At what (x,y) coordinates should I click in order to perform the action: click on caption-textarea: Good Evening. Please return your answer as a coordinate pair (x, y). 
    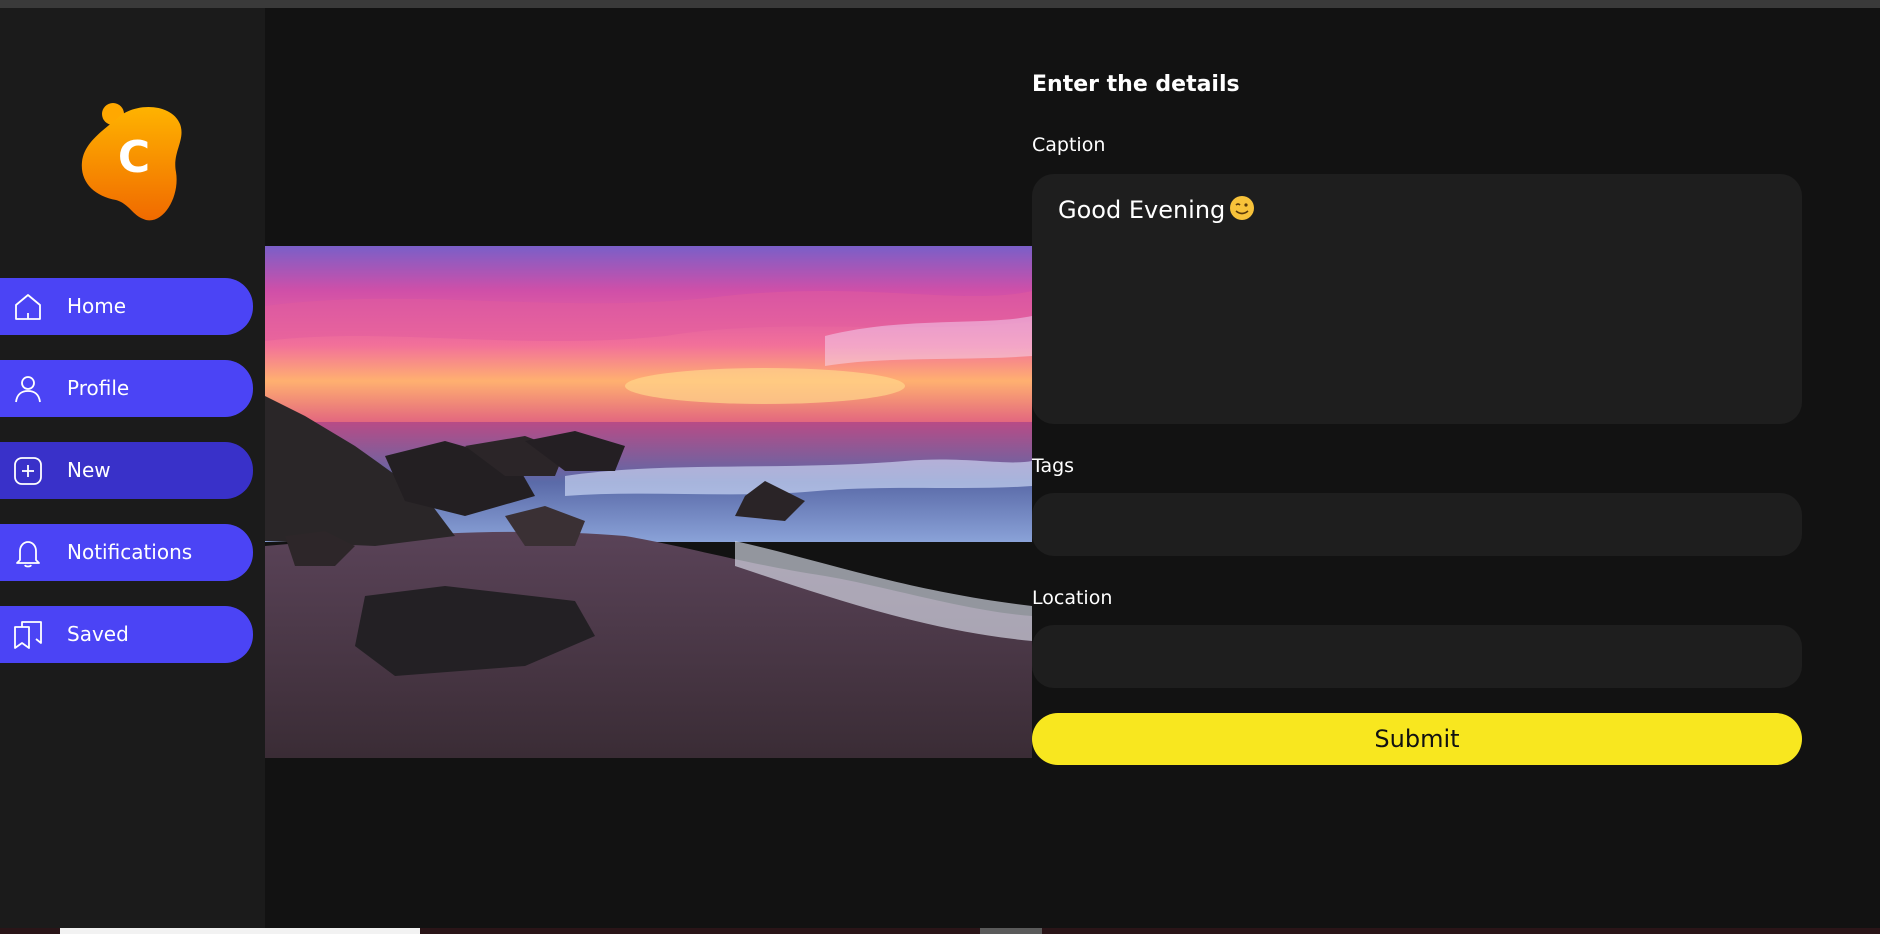
    Looking at the image, I should click on (1417, 299).